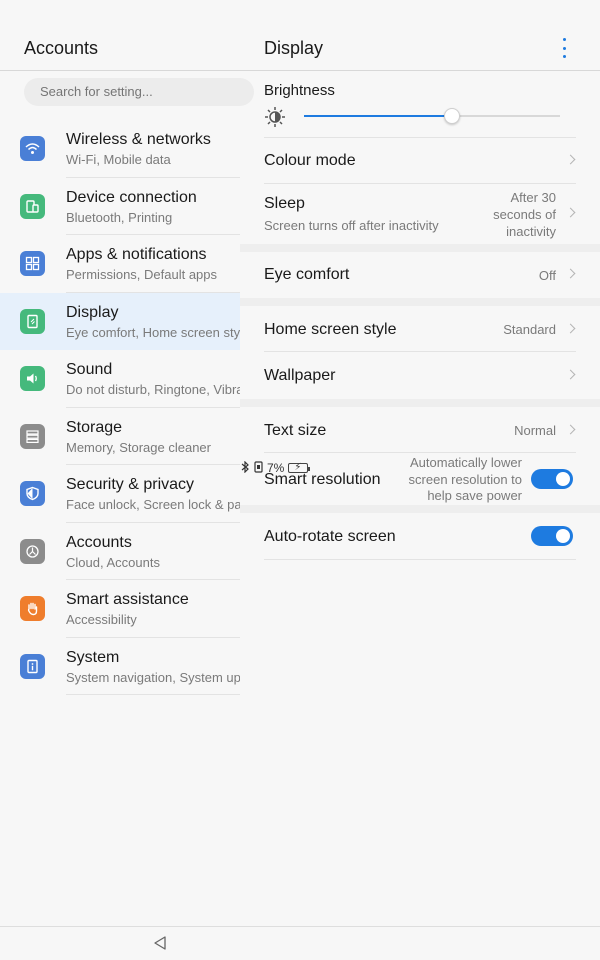  Describe the element at coordinates (120, 609) in the screenshot. I see `menu-item-smart-assistance: Smart assistance Accessibility` at that location.